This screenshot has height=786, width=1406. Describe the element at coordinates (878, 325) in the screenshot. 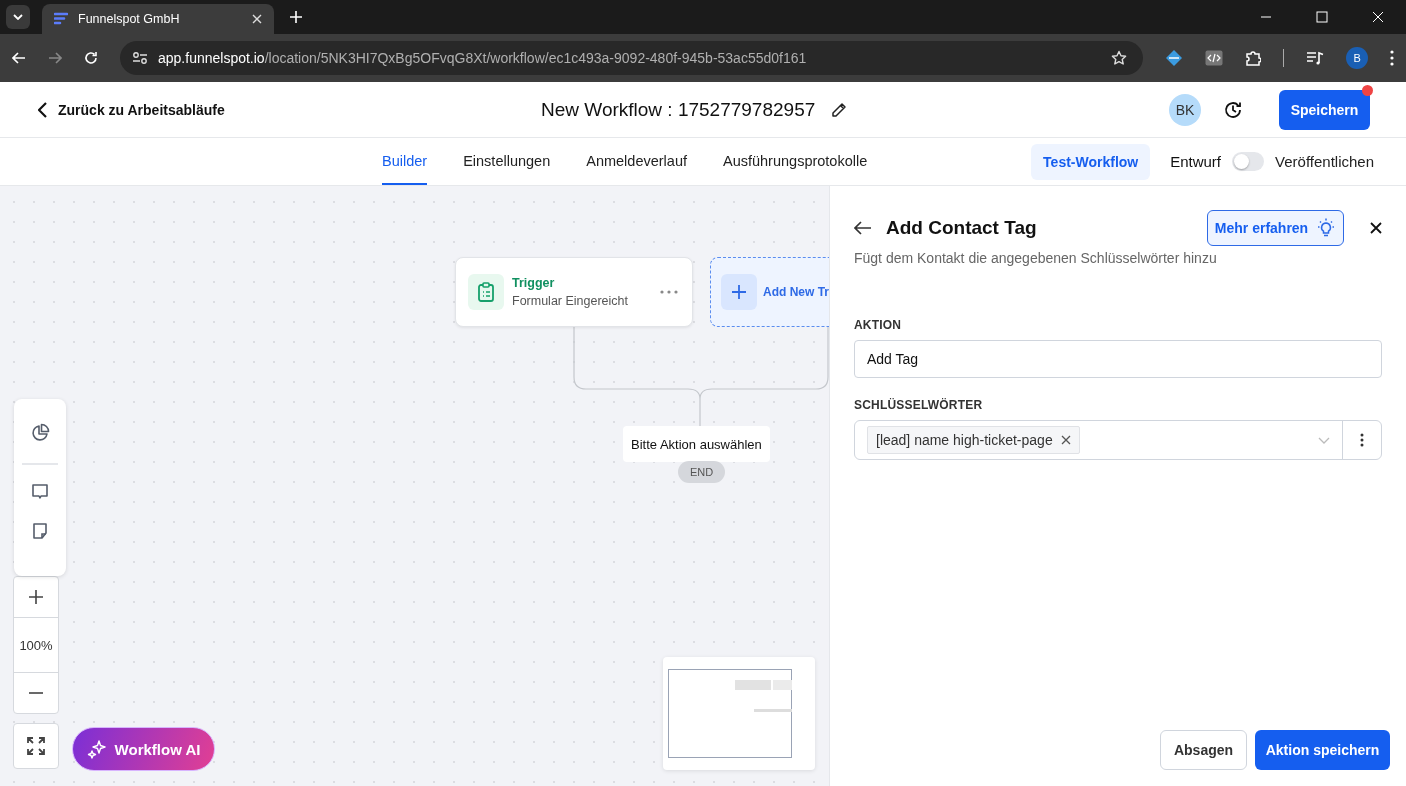

I see `field-label: AKTION` at that location.